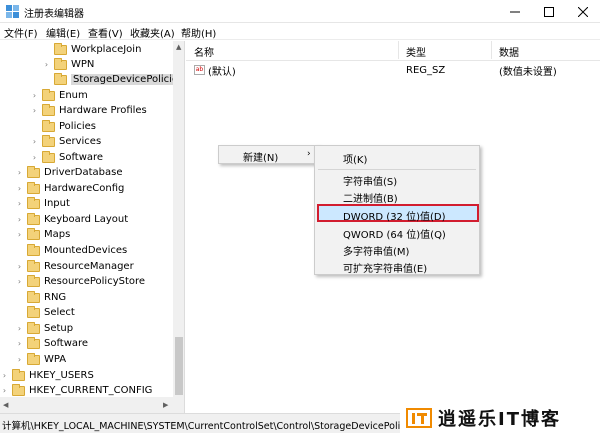 Image resolution: width=600 pixels, height=433 pixels. What do you see at coordinates (80, 281) in the screenshot?
I see `tree-item: › ResourcePolicyStore` at bounding box center [80, 281].